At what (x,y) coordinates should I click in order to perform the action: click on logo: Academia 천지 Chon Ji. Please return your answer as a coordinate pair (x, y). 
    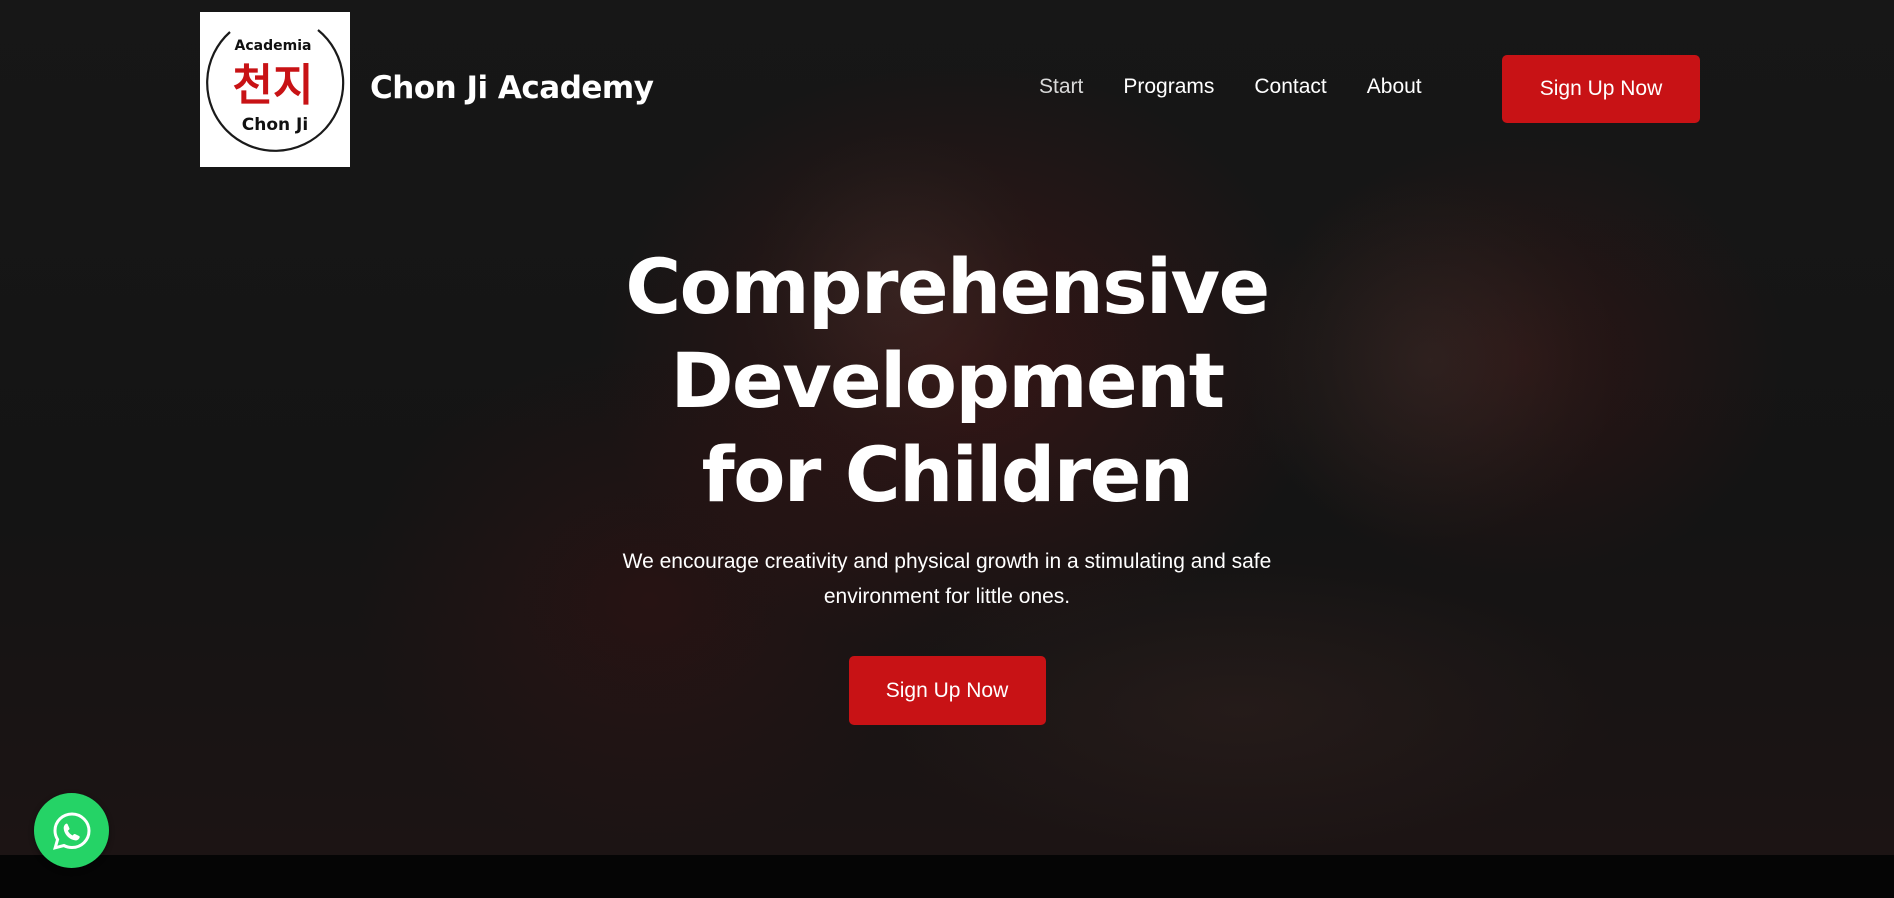
    Looking at the image, I should click on (275, 89).